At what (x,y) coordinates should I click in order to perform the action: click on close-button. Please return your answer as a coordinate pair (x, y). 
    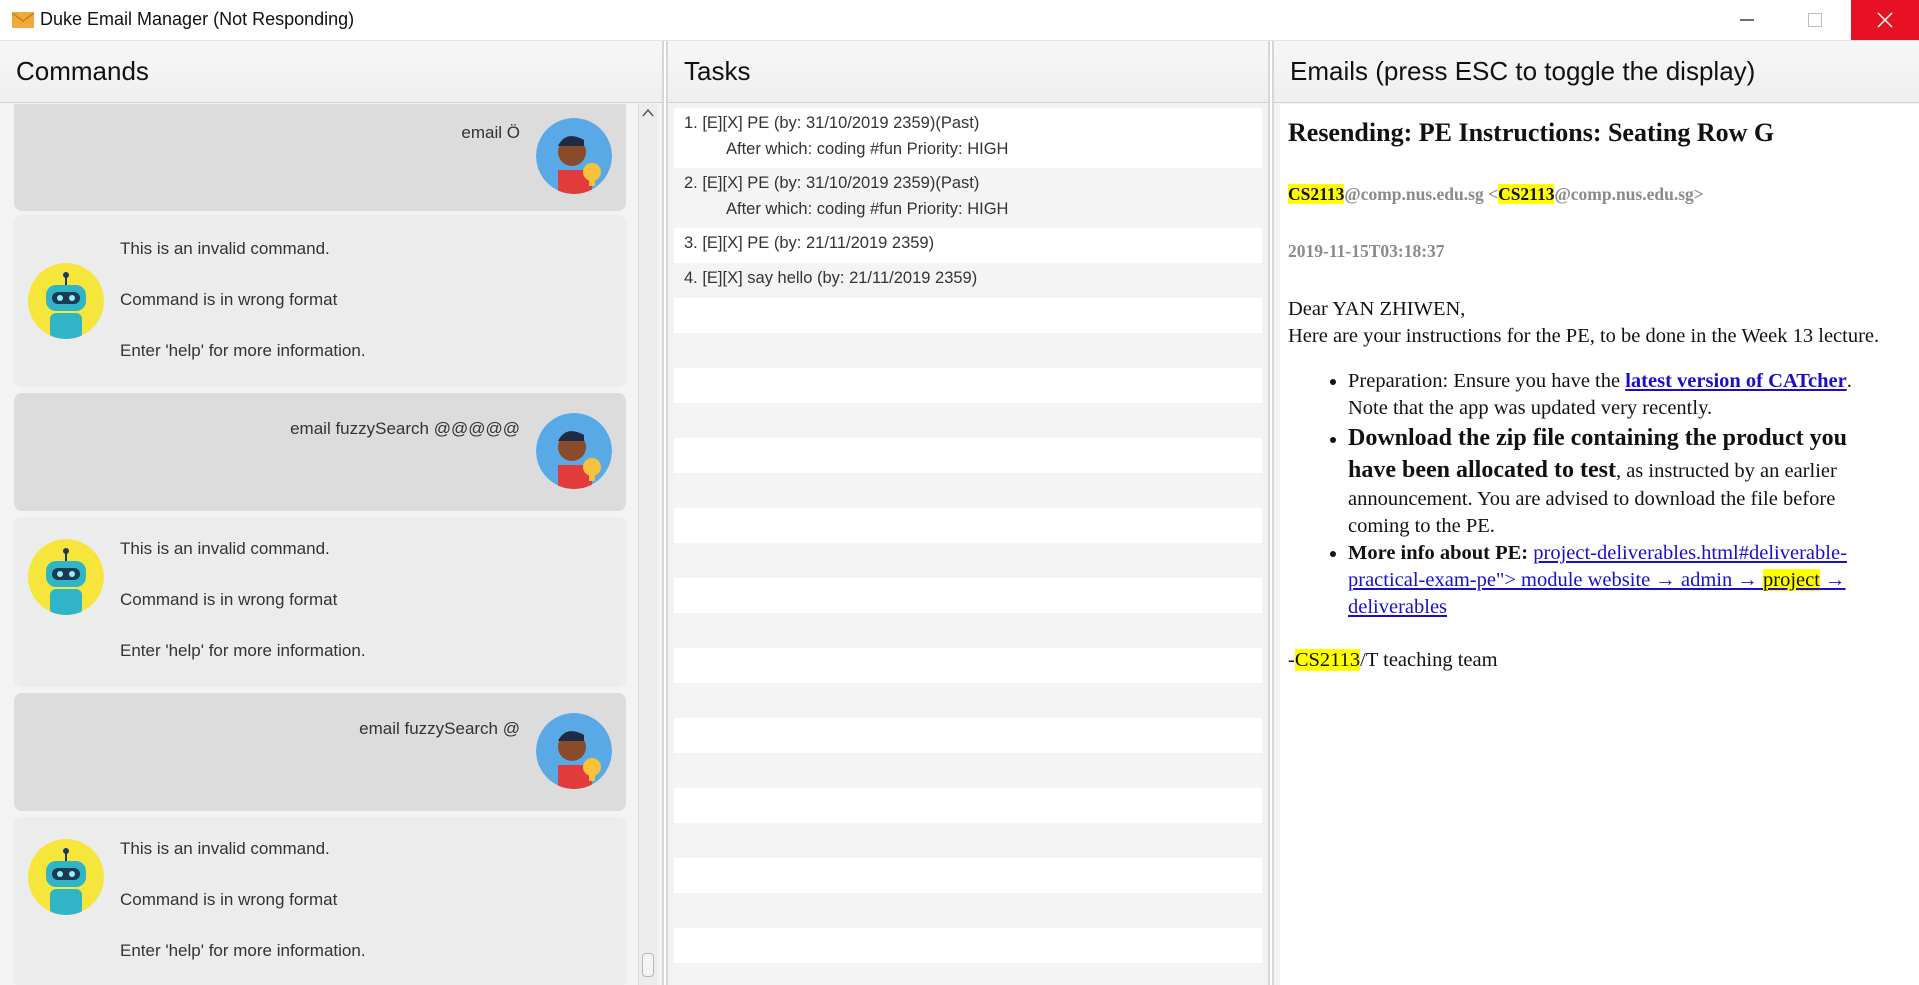
    Looking at the image, I should click on (1885, 20).